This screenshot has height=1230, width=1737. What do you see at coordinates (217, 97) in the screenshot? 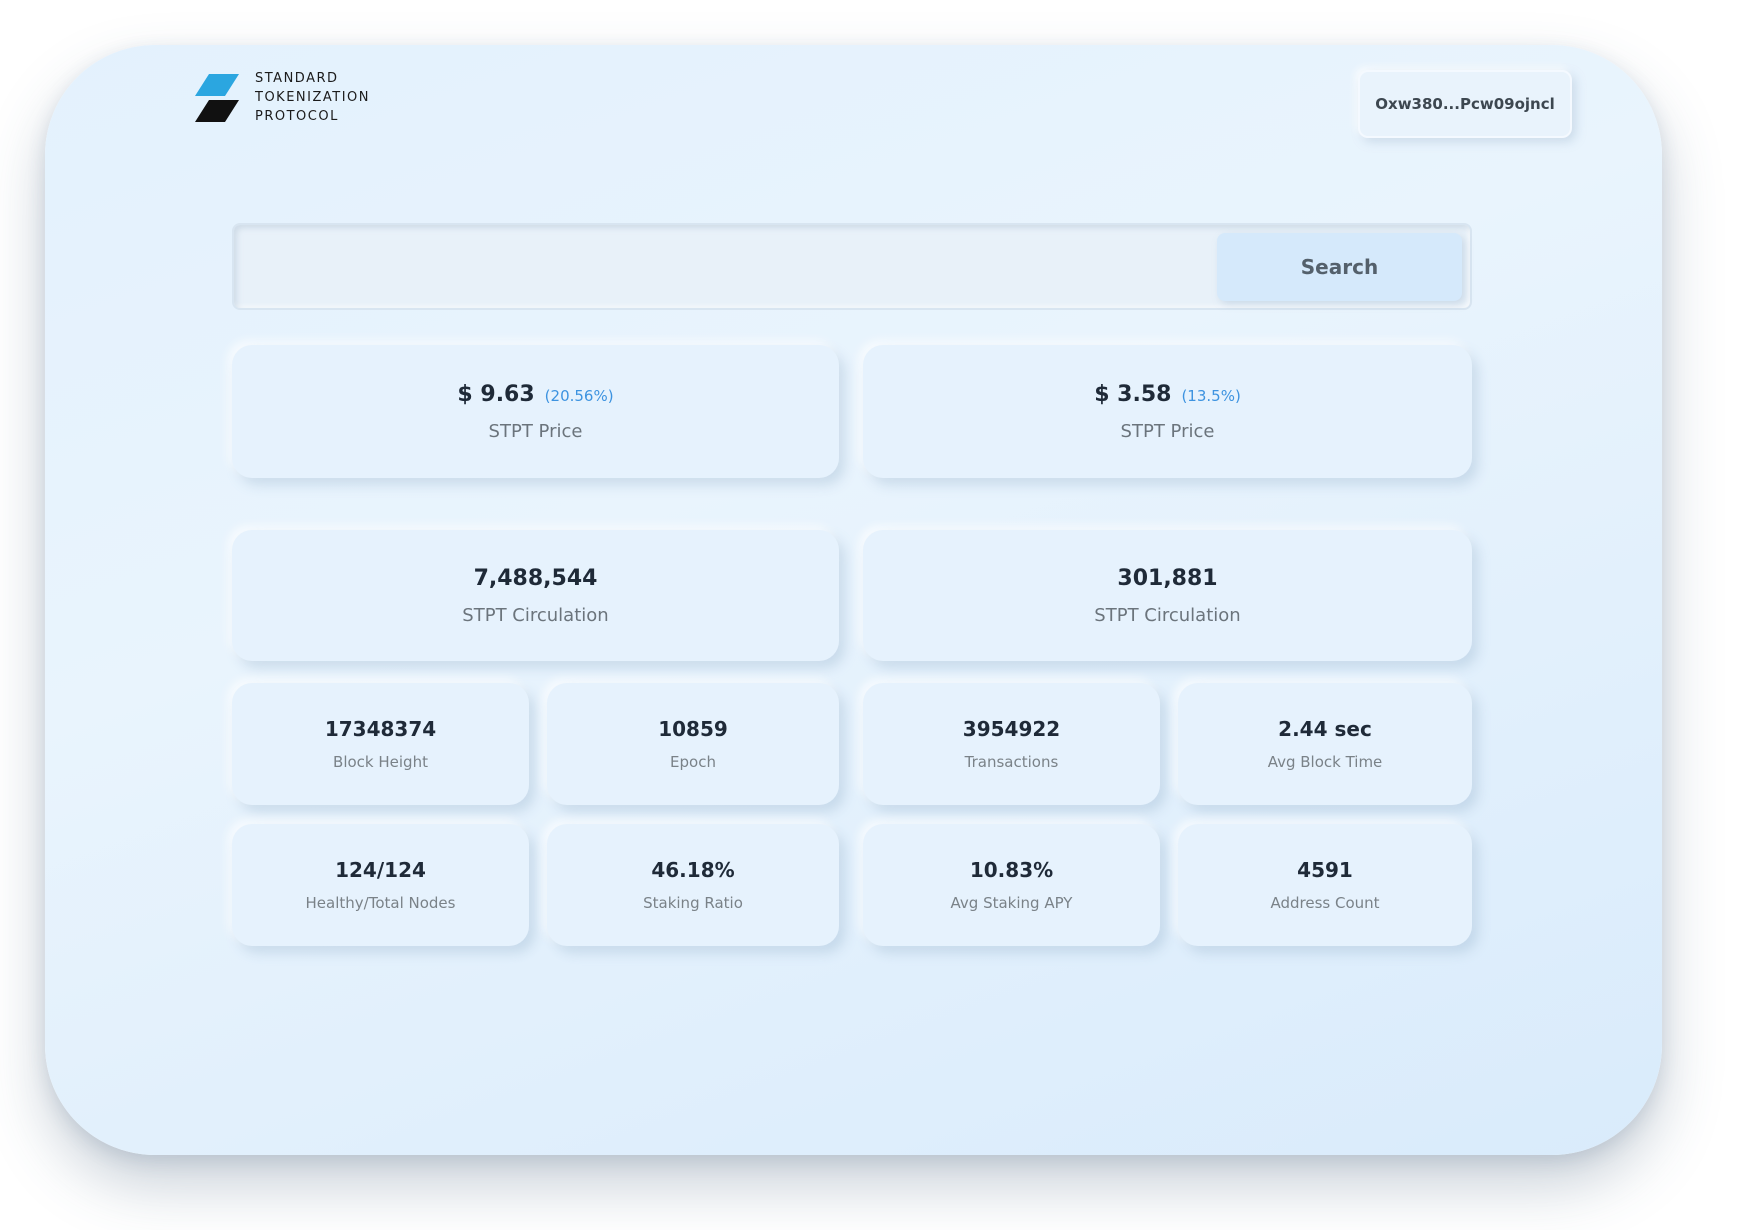
I see `stpt-logo-icon` at bounding box center [217, 97].